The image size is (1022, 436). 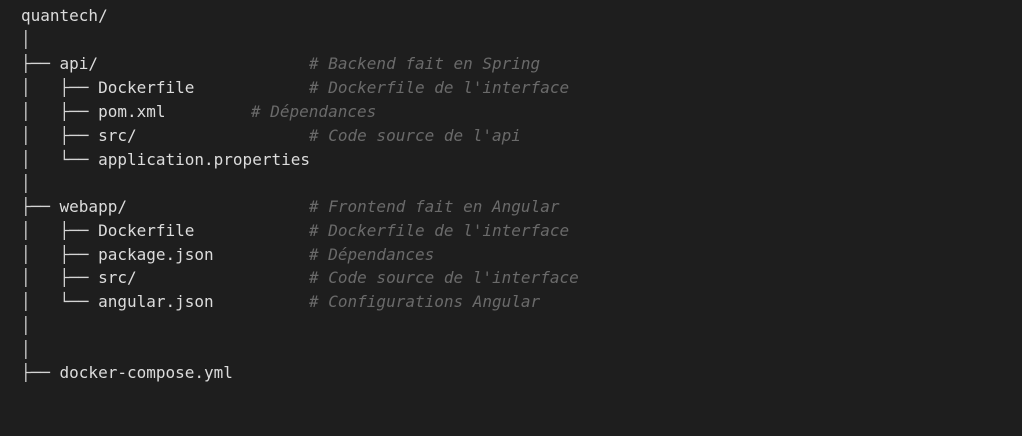 I want to click on code-line: │ └── application.properties, so click(x=165, y=160).